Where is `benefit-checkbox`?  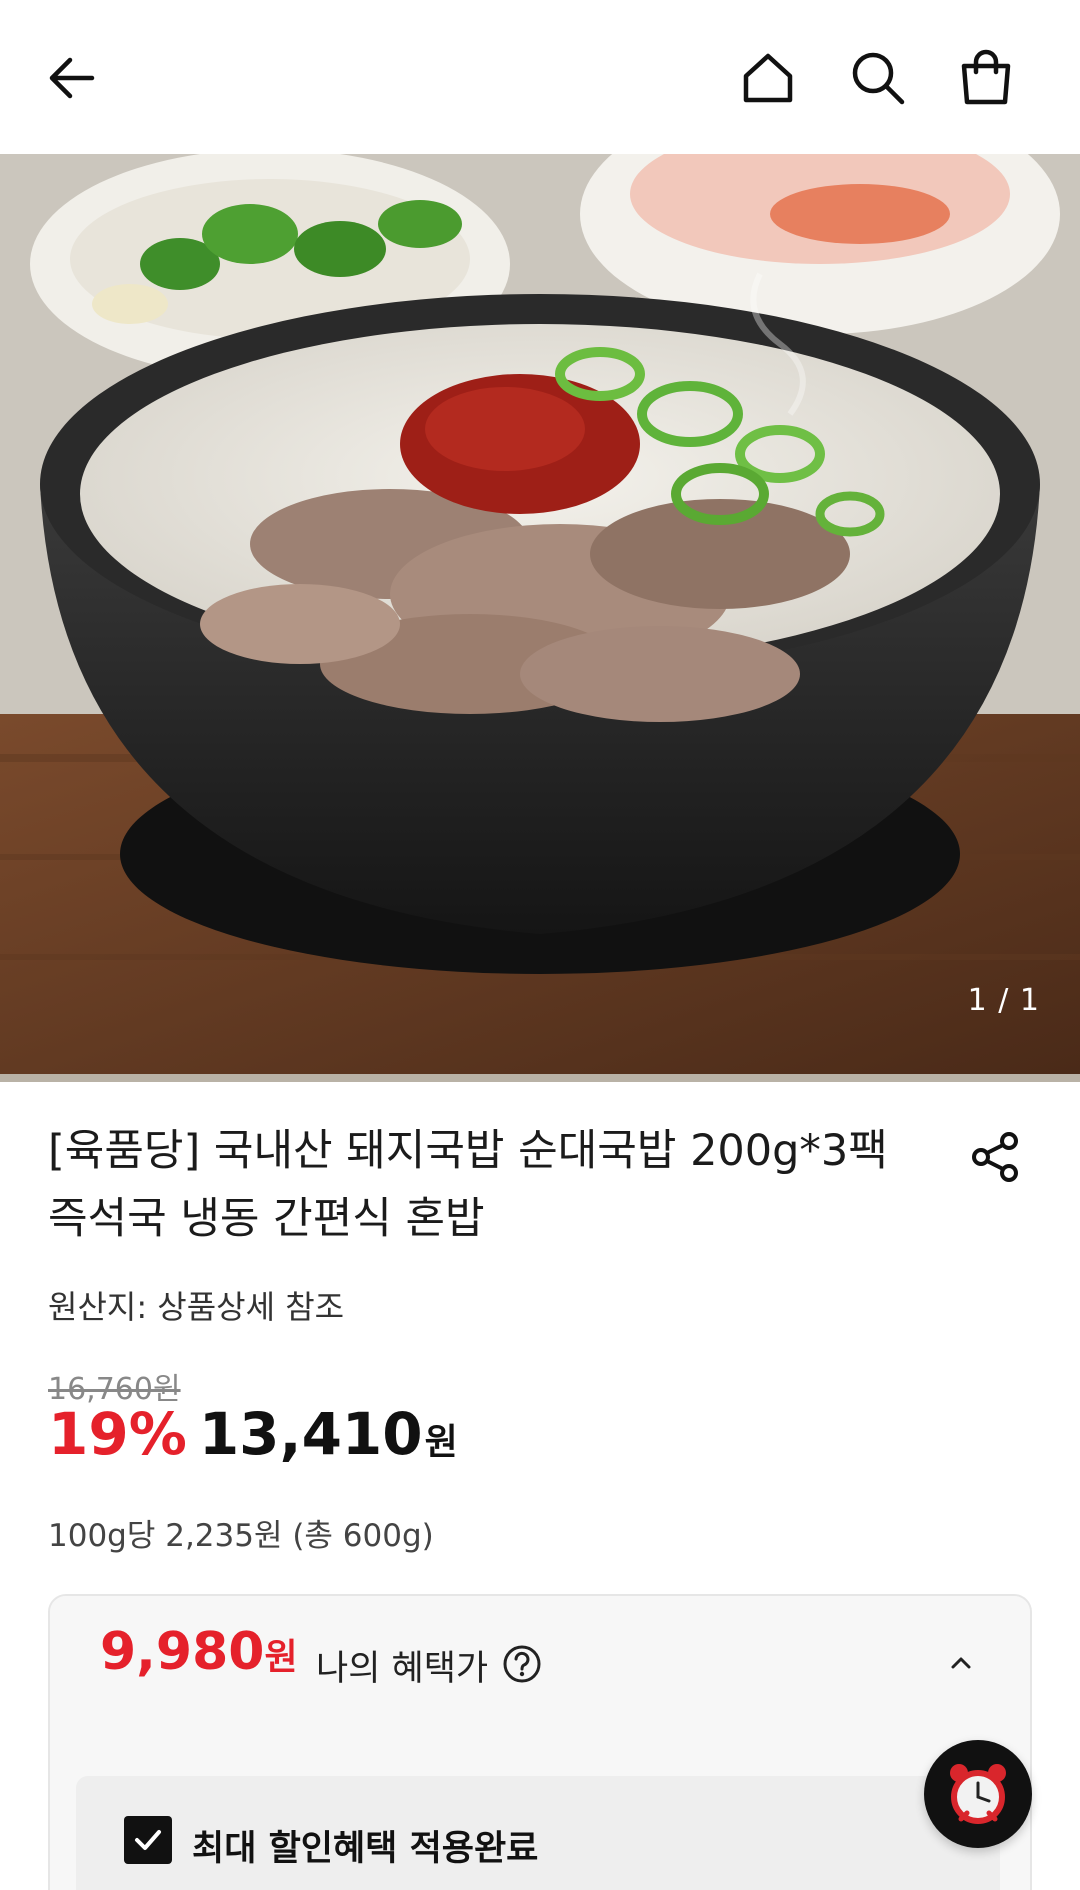
benefit-checkbox is located at coordinates (148, 1840).